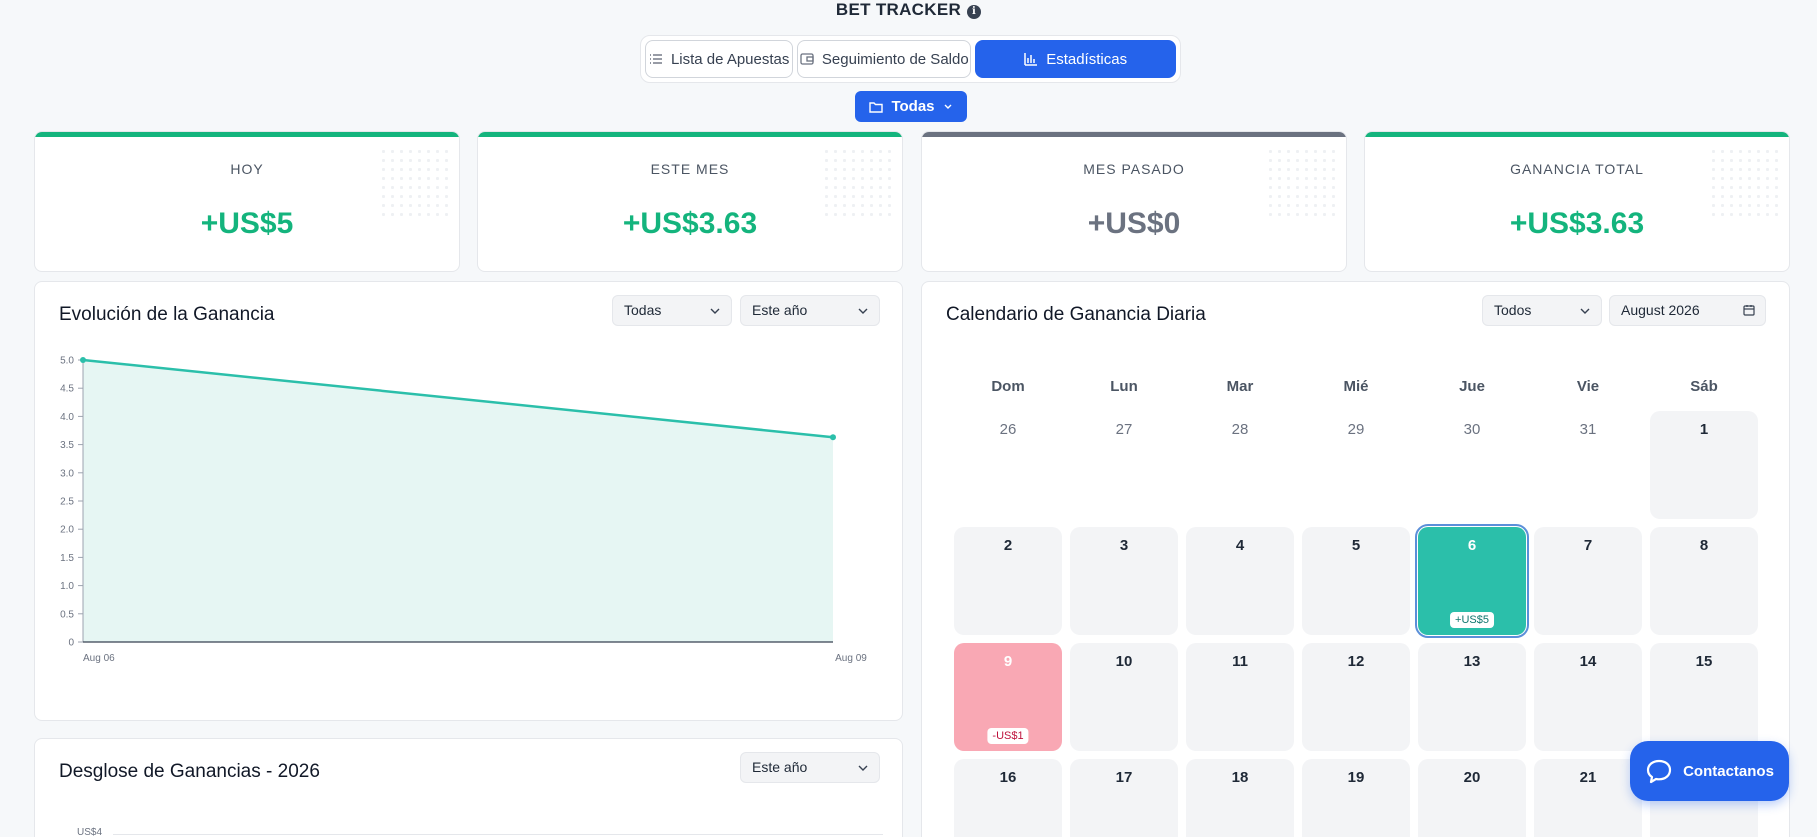 Image resolution: width=1817 pixels, height=837 pixels. Describe the element at coordinates (898, 9) in the screenshot. I see `app-title-text: BET TRACKER` at that location.